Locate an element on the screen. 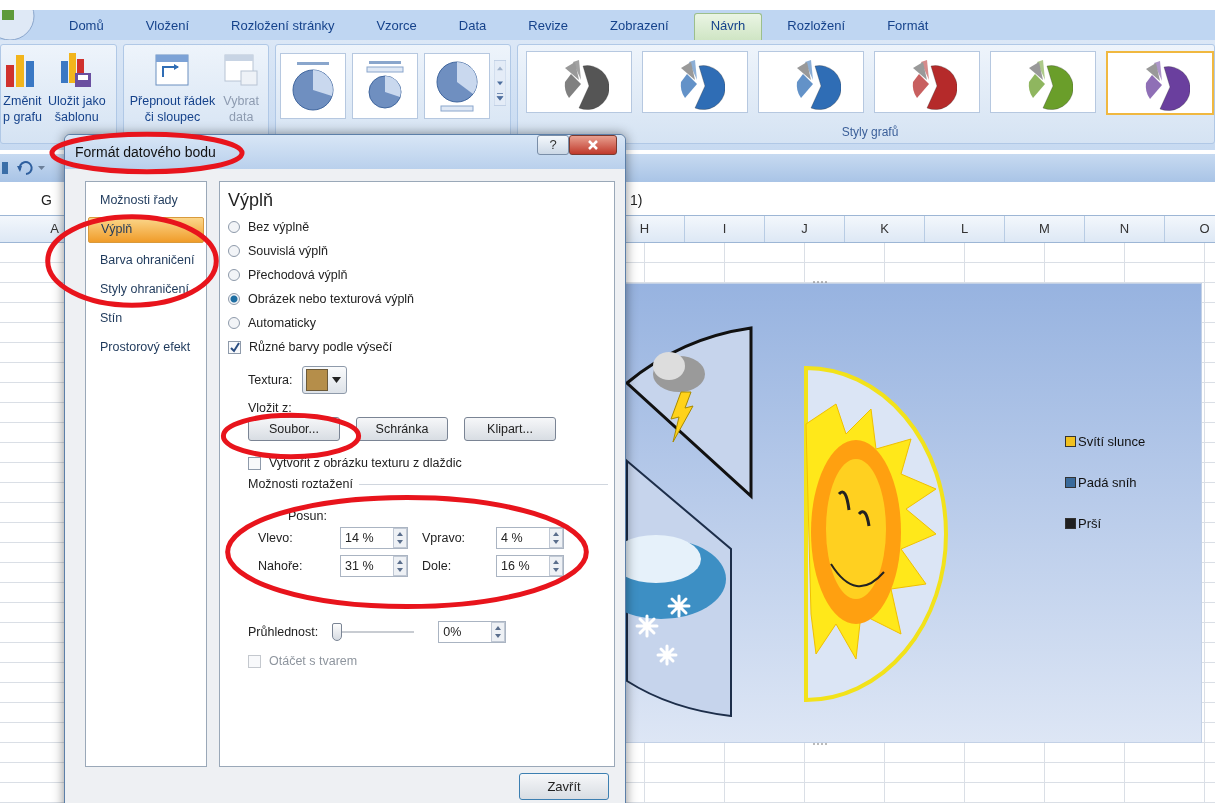 The height and width of the screenshot is (803, 1215). ribbon-tab: Vzorce is located at coordinates (396, 26).